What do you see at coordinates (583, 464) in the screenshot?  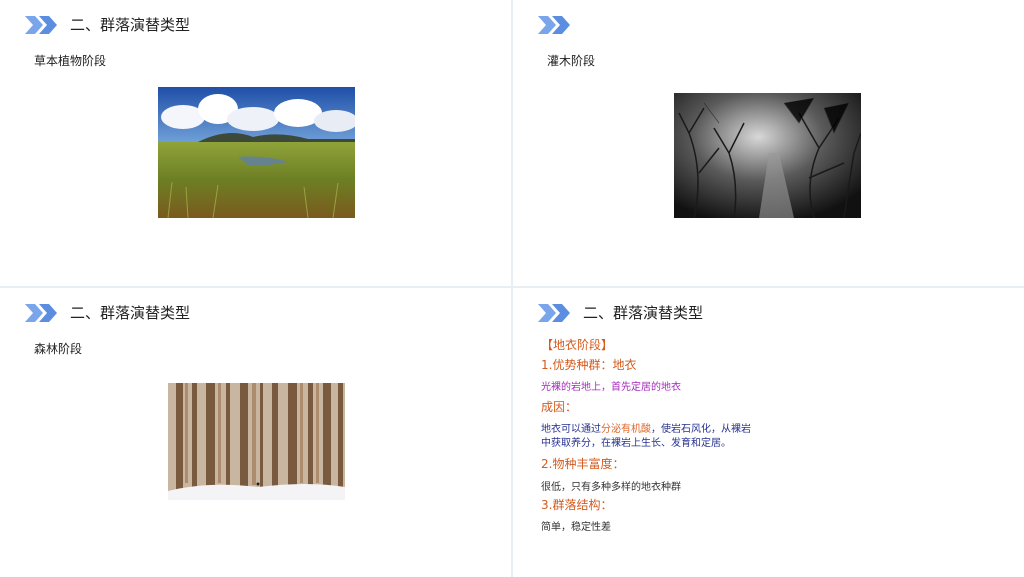 I see `species-richness-heading: 2.物种丰富度：` at bounding box center [583, 464].